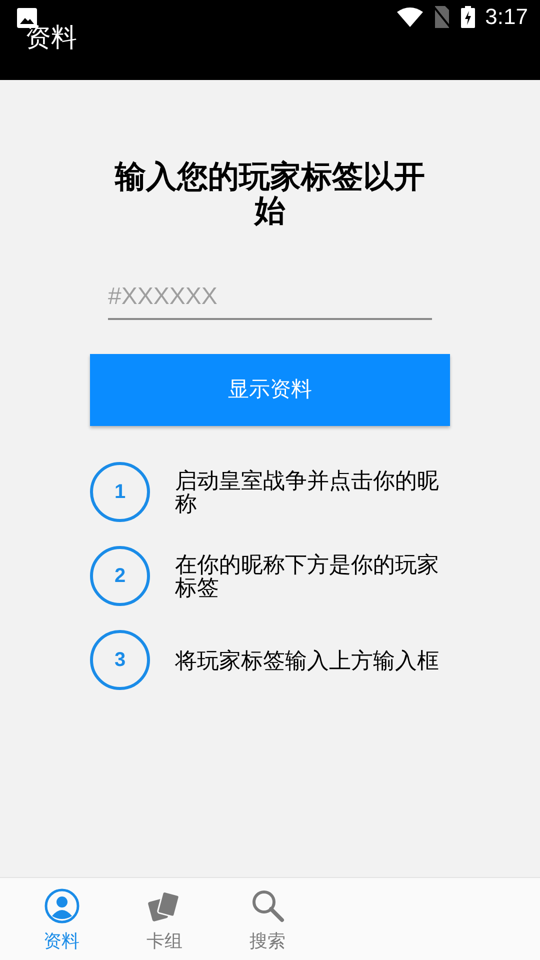 The height and width of the screenshot is (960, 540). Describe the element at coordinates (442, 17) in the screenshot. I see `no-sim-icon` at that location.